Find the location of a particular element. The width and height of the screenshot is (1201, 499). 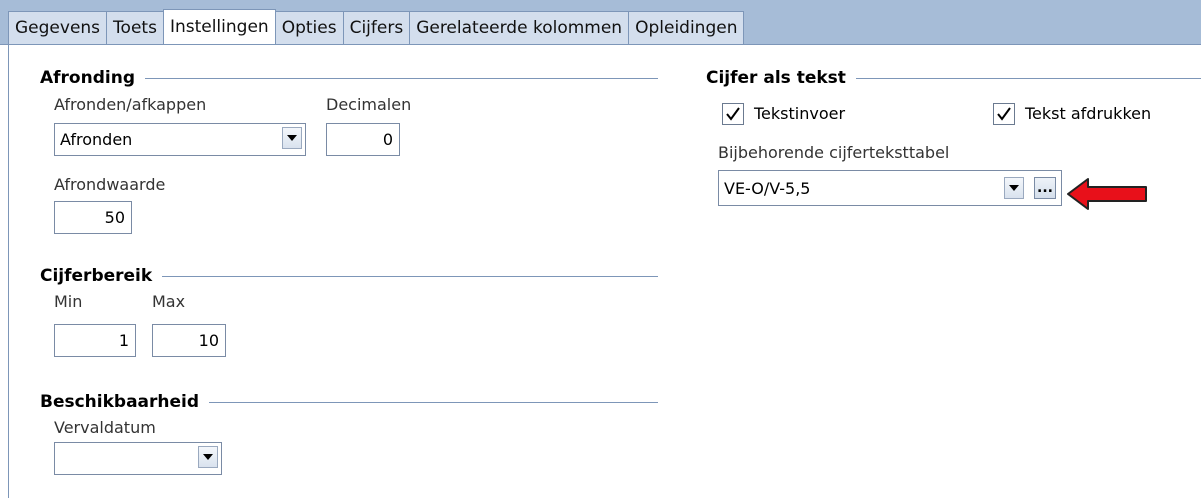

rounding-method-select: Afronden is located at coordinates (180, 139).